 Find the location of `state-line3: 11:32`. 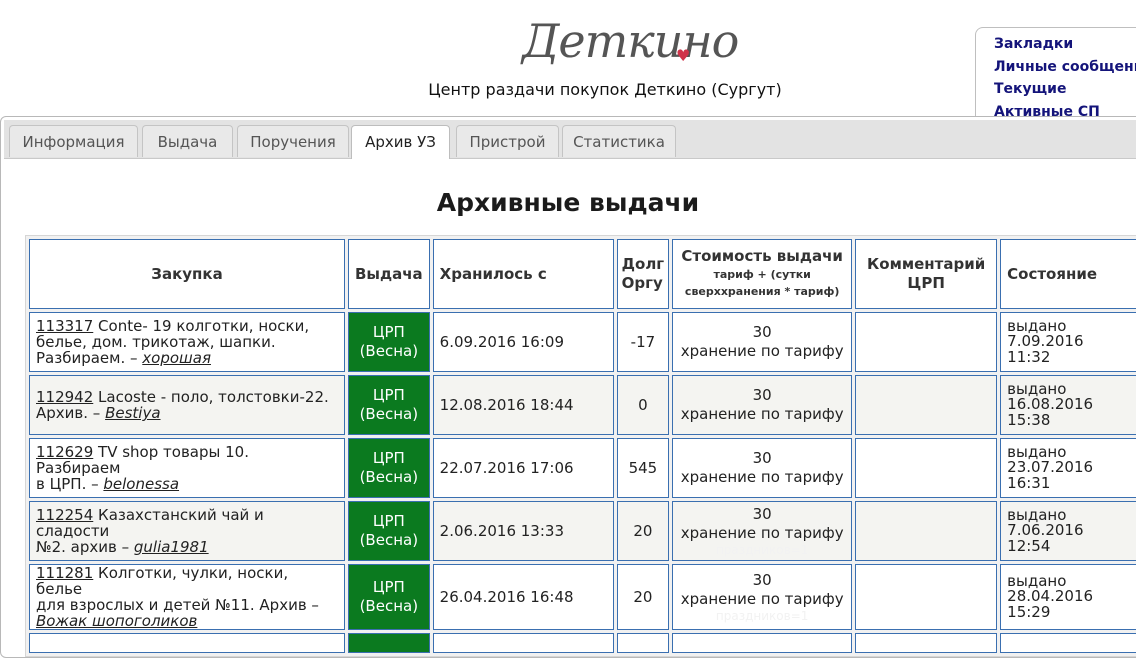

state-line3: 11:32 is located at coordinates (1029, 356).